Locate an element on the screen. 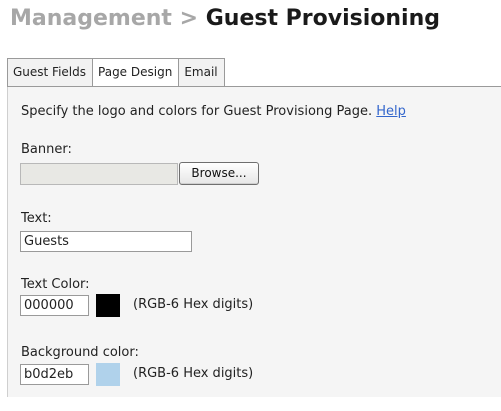  background-color-swatch is located at coordinates (108, 374).